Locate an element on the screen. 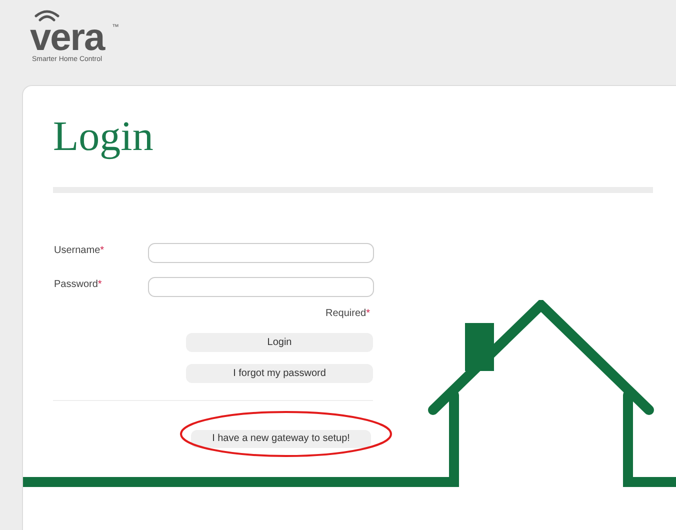  field-label: Password* is located at coordinates (78, 285).